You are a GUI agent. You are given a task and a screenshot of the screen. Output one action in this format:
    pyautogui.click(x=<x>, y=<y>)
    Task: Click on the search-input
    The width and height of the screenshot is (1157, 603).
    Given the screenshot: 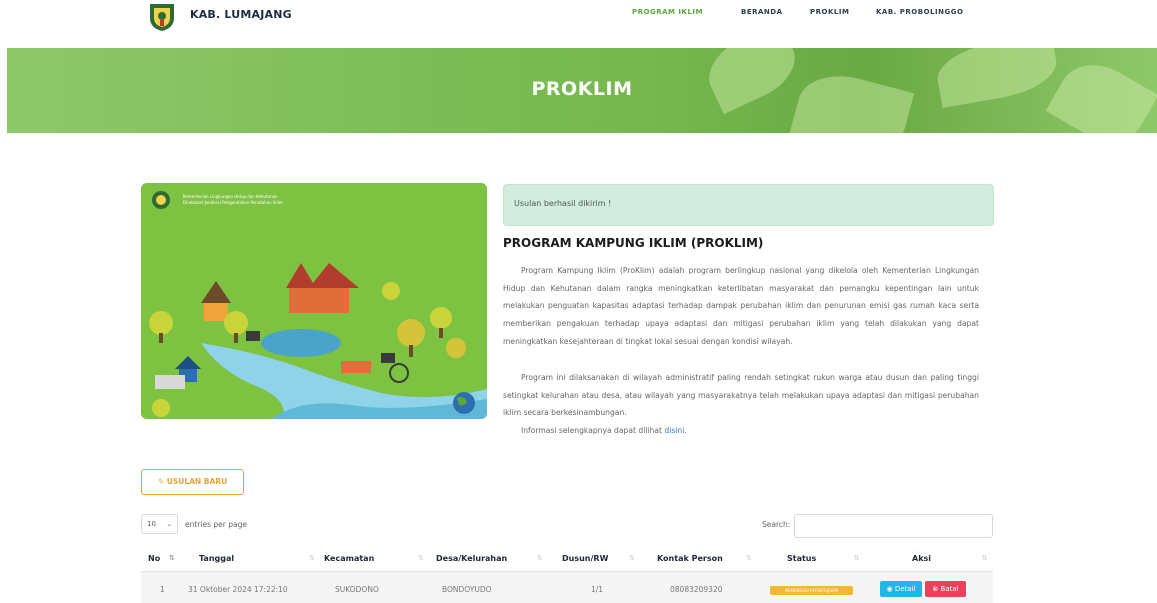 What is the action you would take?
    pyautogui.click(x=893, y=526)
    